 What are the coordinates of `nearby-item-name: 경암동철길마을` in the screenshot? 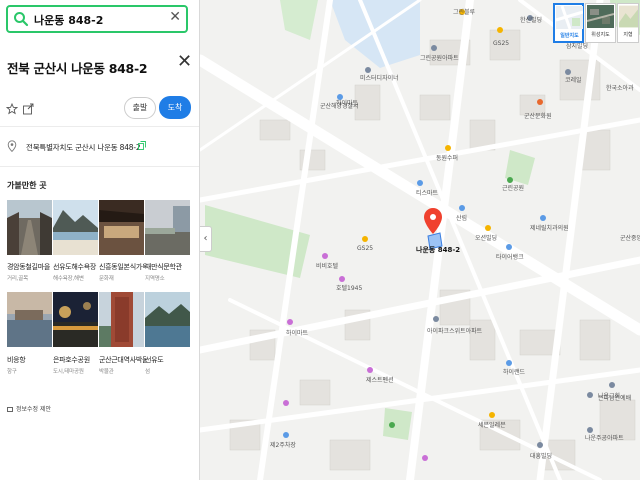 It's located at (30, 267).